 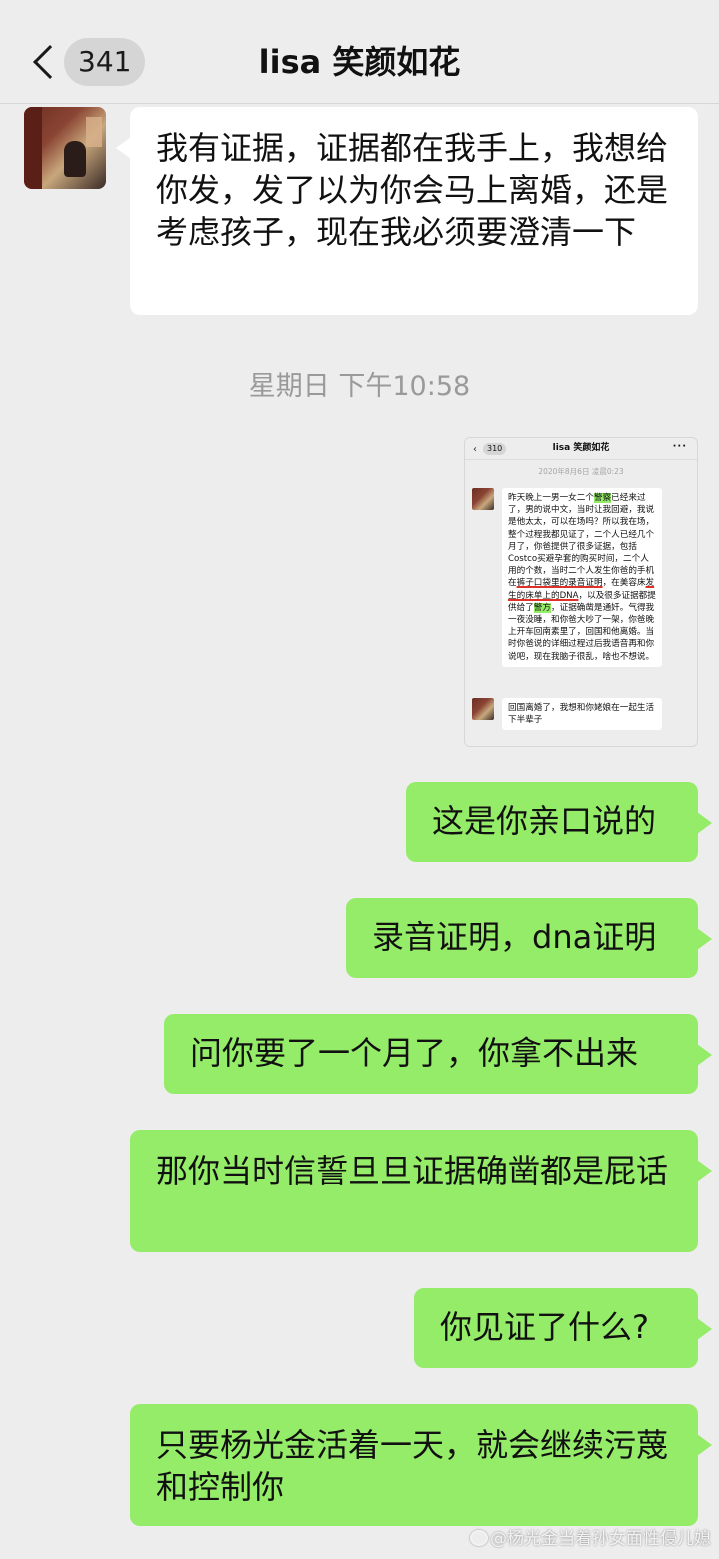 I want to click on contact-avatar, so click(x=65, y=148).